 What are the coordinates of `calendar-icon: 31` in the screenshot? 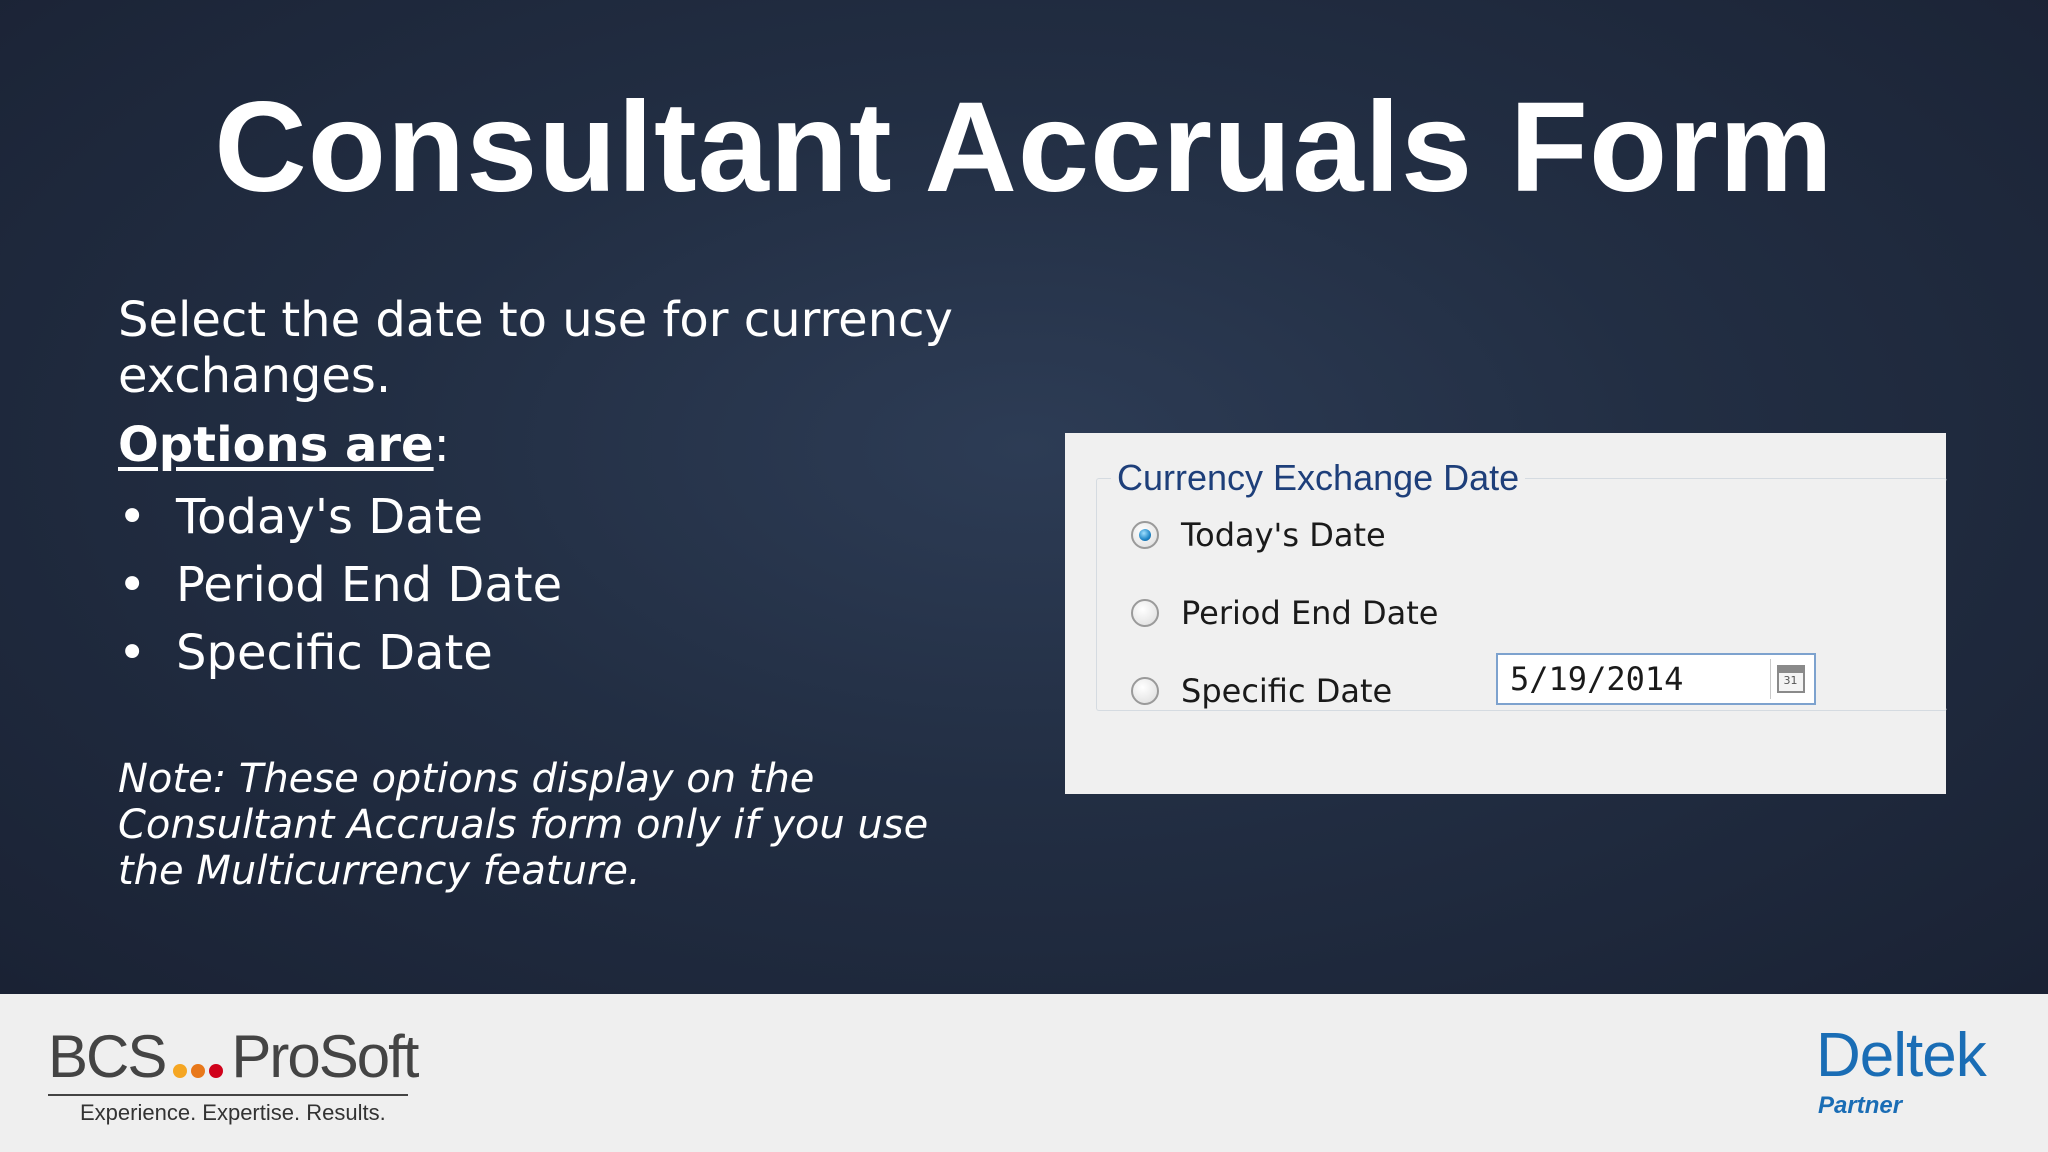 It's located at (1790, 679).